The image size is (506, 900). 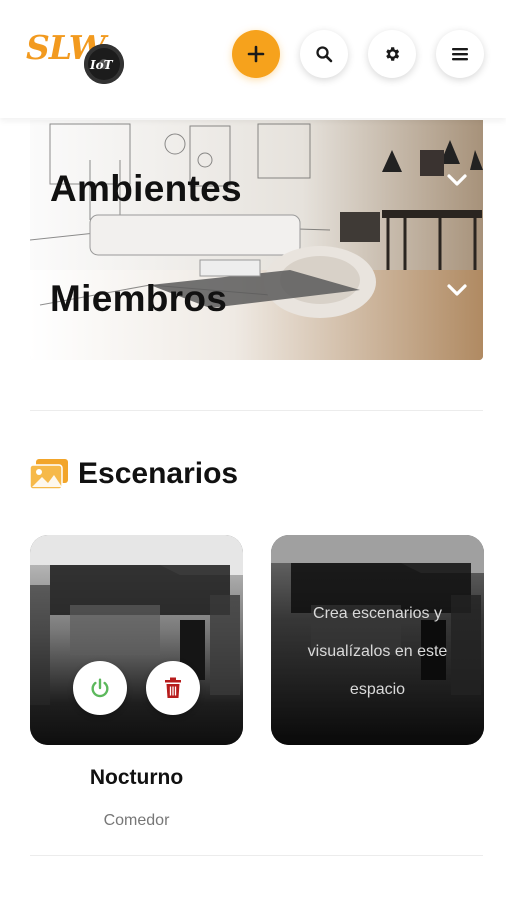 I want to click on settings-button, so click(x=392, y=54).